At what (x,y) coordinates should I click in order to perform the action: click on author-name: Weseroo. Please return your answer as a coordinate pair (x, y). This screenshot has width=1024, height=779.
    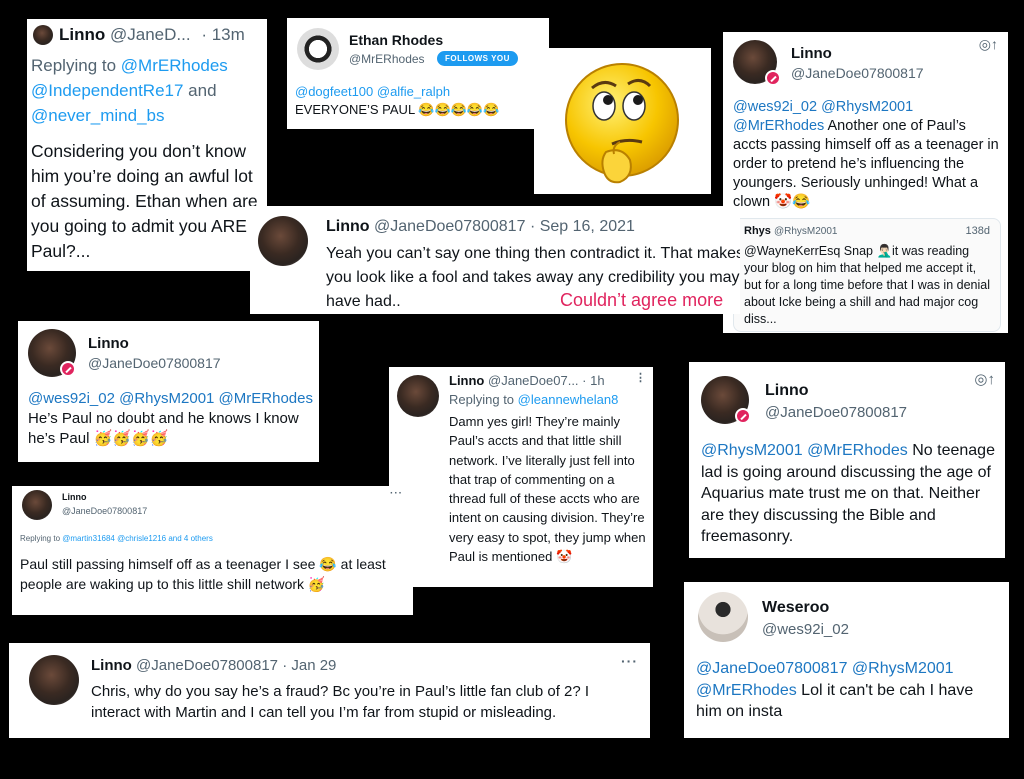
    Looking at the image, I should click on (795, 608).